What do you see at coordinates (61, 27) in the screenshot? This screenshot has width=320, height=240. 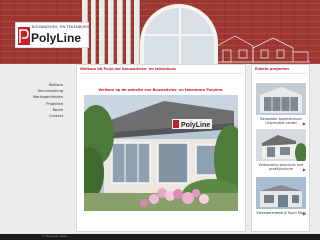 I see `logo-tagline: BOUWADVIES- EN TEKENBURO` at bounding box center [61, 27].